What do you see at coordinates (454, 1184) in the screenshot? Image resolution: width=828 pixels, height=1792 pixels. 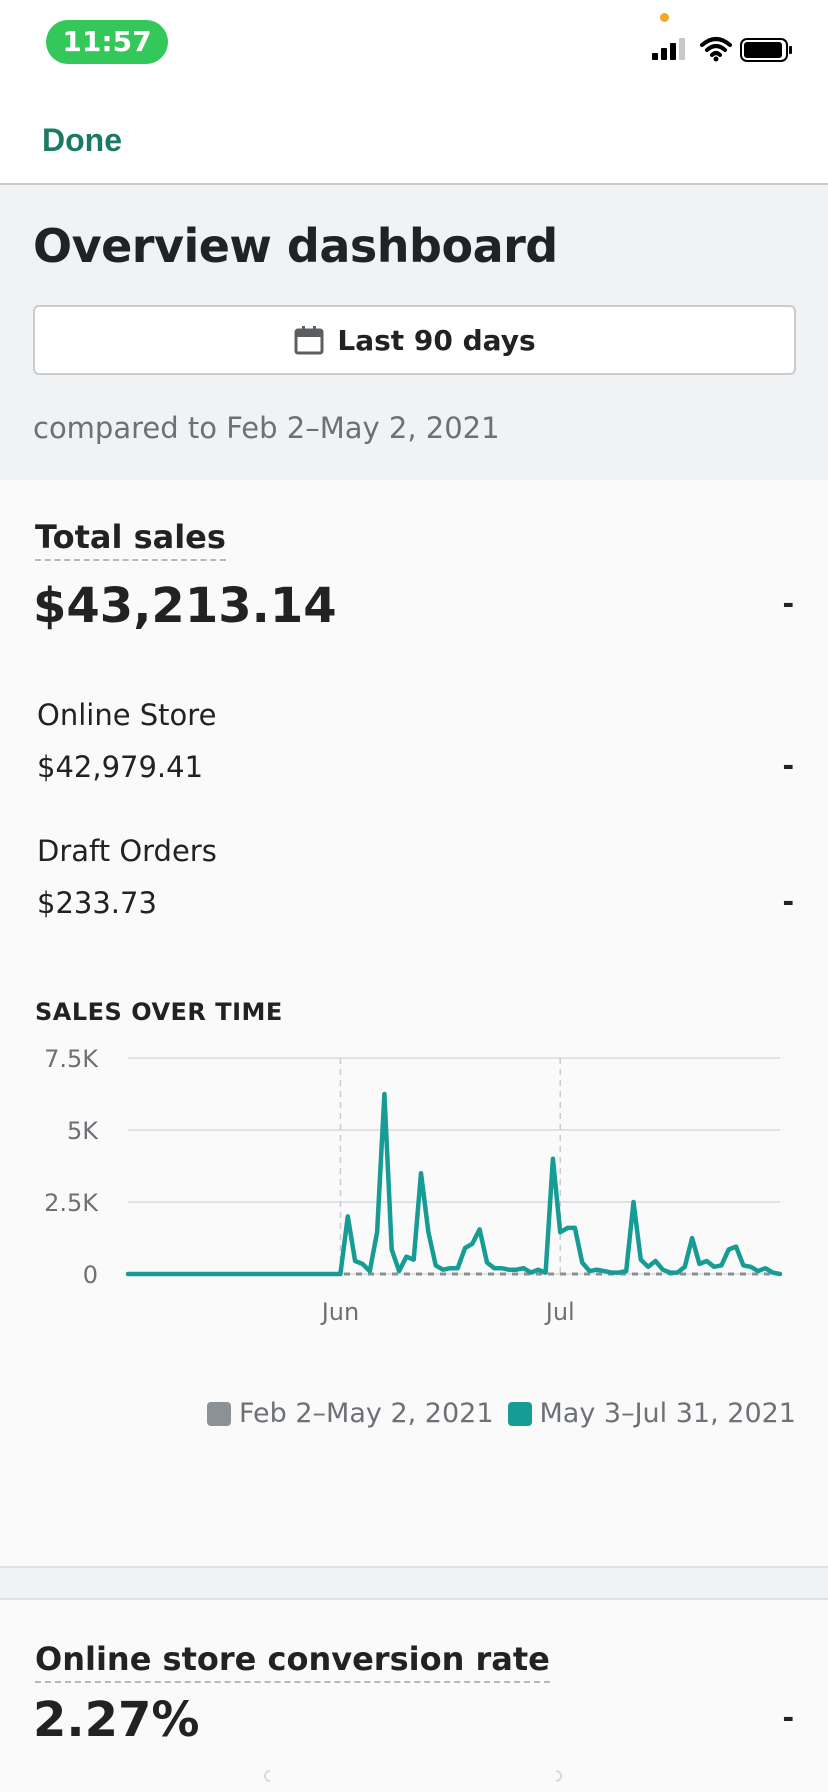 I see `series-line-current` at bounding box center [454, 1184].